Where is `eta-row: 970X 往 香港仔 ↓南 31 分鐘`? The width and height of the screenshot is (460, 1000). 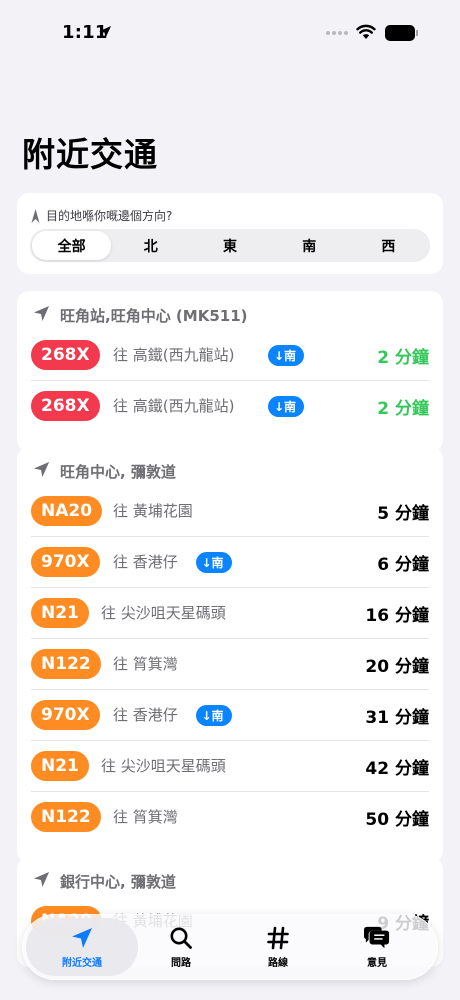 eta-row: 970X 往 香港仔 ↓南 31 分鐘 is located at coordinates (230, 715).